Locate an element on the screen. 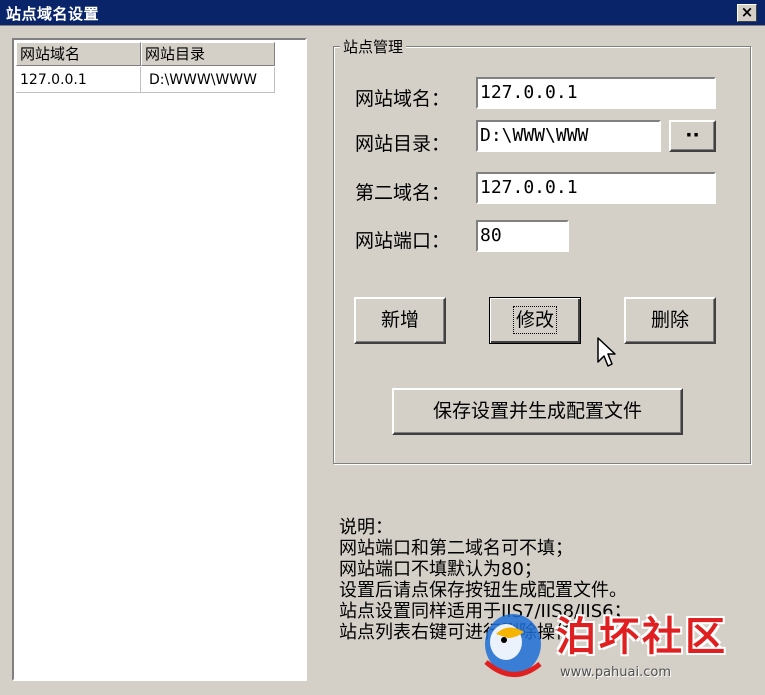 The width and height of the screenshot is (765, 695). close-button: × is located at coordinates (747, 13).